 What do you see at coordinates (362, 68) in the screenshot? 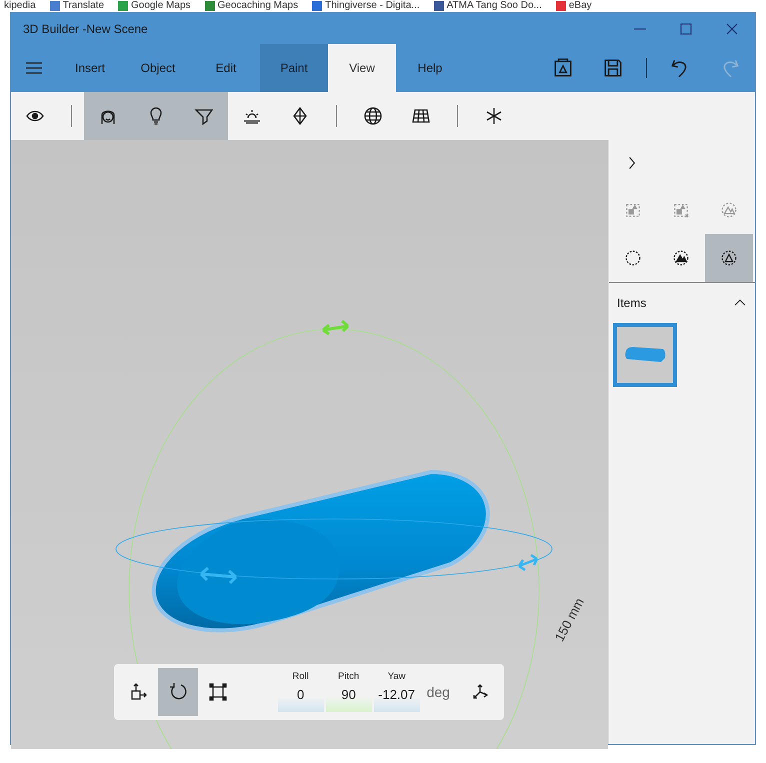
I see `menu-tab: View` at bounding box center [362, 68].